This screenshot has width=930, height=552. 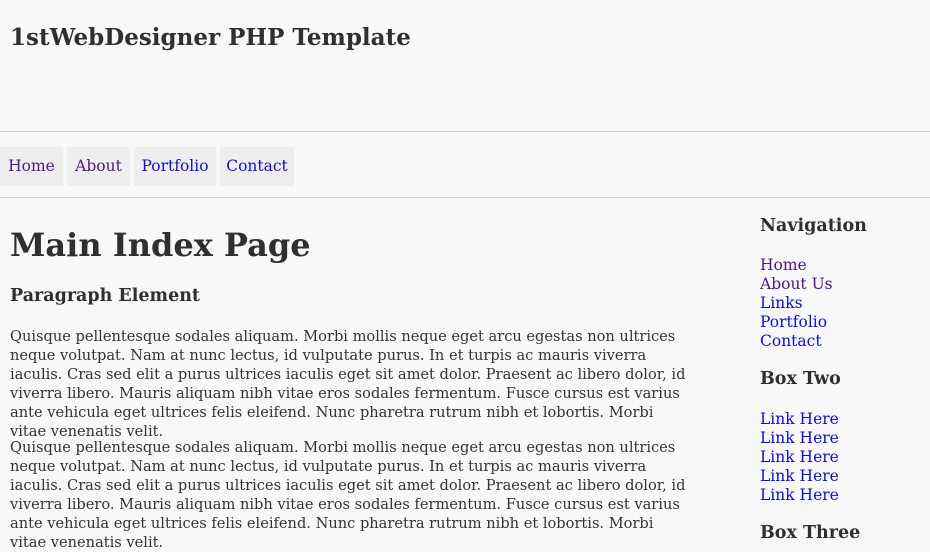 I want to click on sidebar-link-portfolio: Portfolio, so click(x=793, y=322).